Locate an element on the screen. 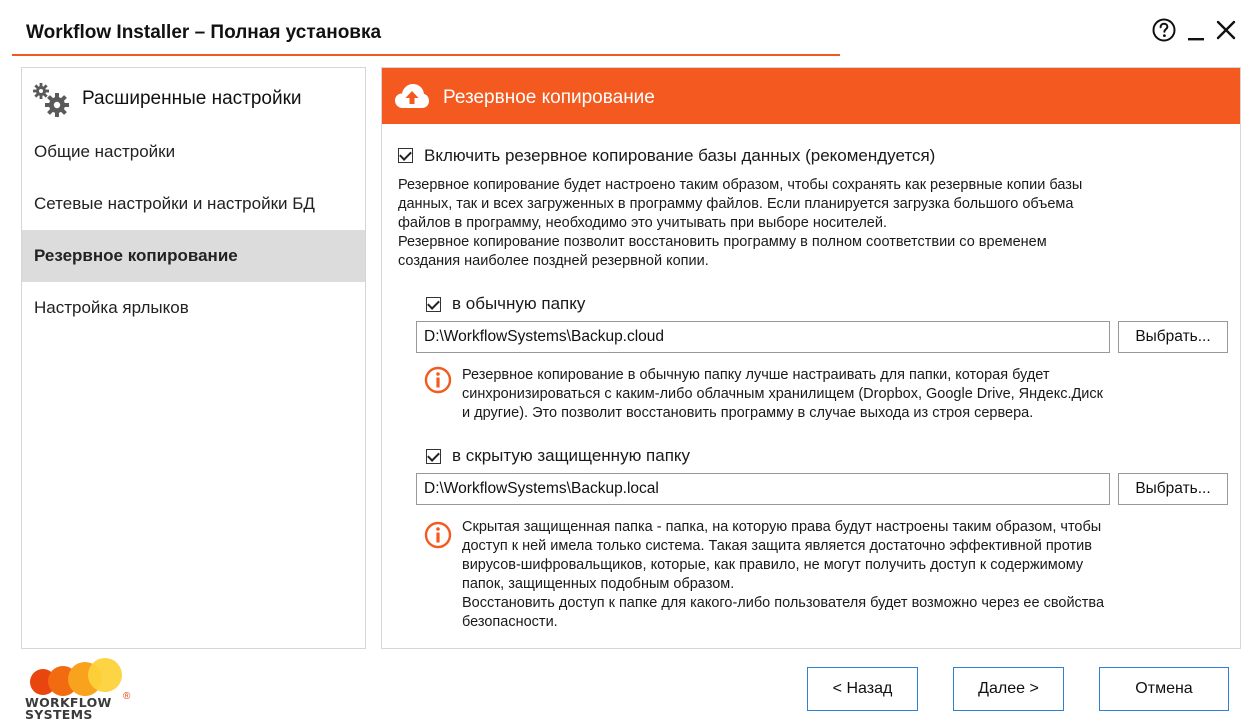 This screenshot has height=722, width=1252. cancel-button: Отмена is located at coordinates (1164, 689).